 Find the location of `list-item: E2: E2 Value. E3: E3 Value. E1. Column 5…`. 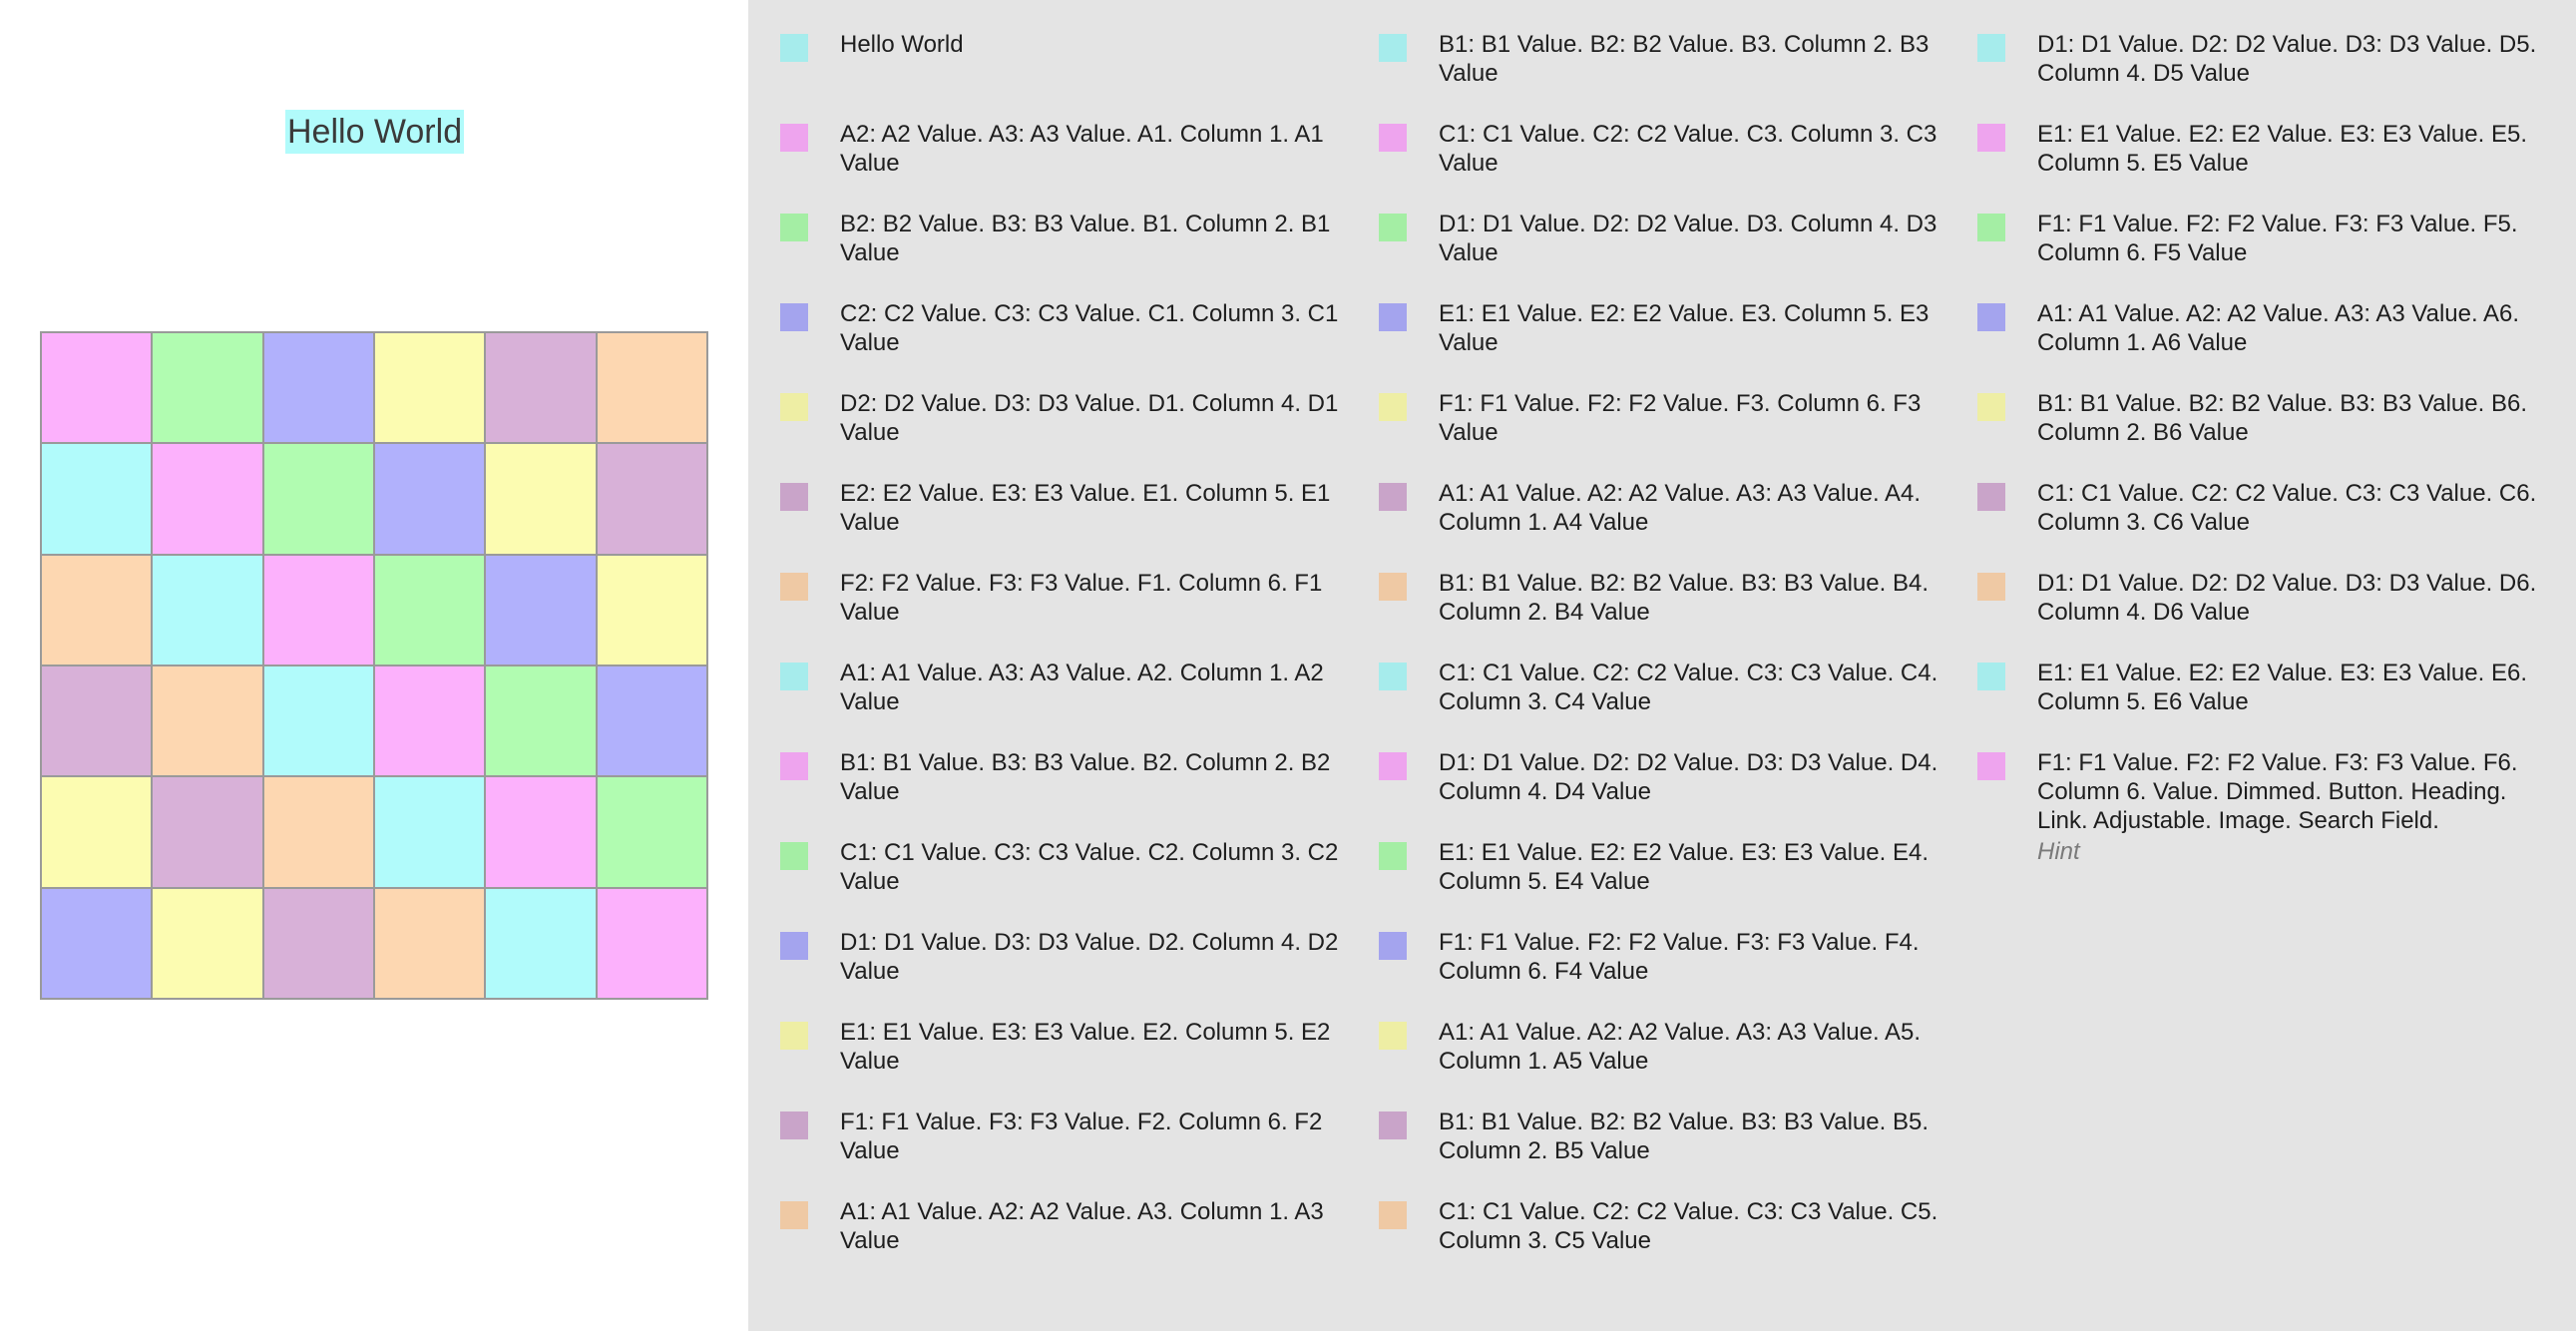

list-item: E2: E2 Value. E3: E3 Value. E1. Column 5… is located at coordinates (1069, 524).